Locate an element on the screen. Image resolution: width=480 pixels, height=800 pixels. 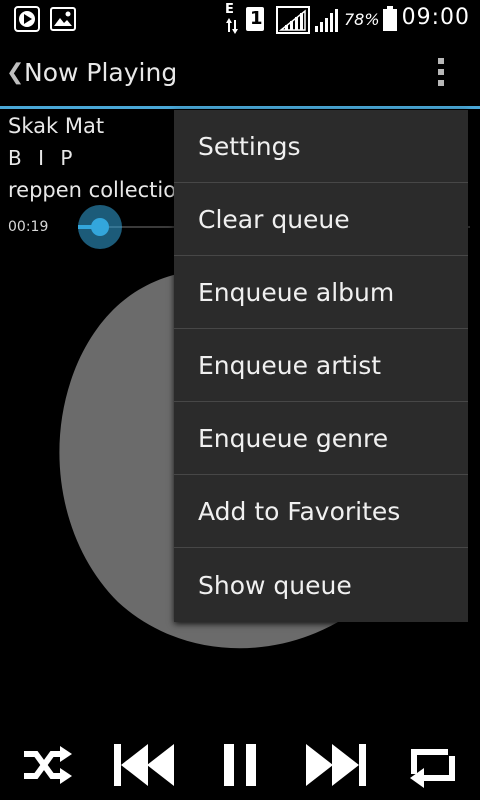
menu-item-show-queue: Show queue is located at coordinates (321, 585).